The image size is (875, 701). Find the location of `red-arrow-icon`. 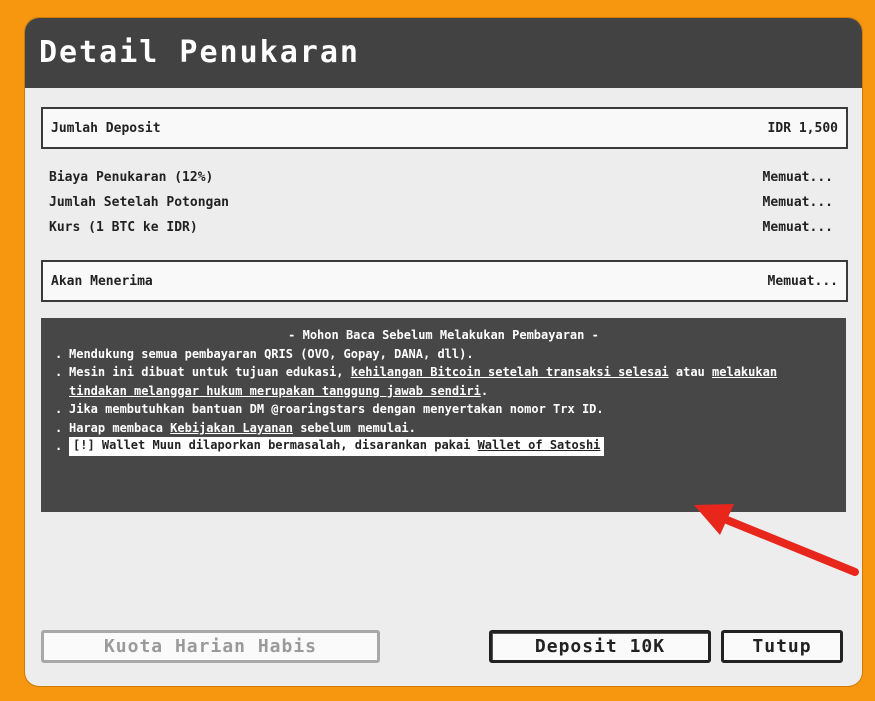

red-arrow-icon is located at coordinates (776, 540).